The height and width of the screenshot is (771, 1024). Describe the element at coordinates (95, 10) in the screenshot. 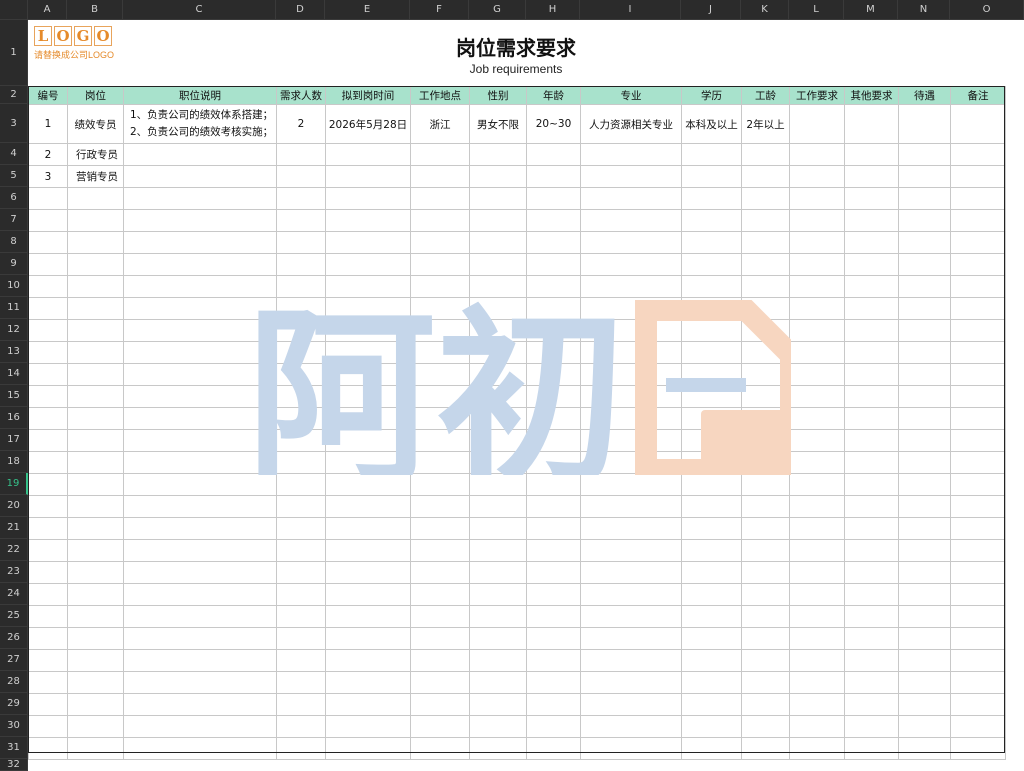

I see `column-header-b: B` at that location.